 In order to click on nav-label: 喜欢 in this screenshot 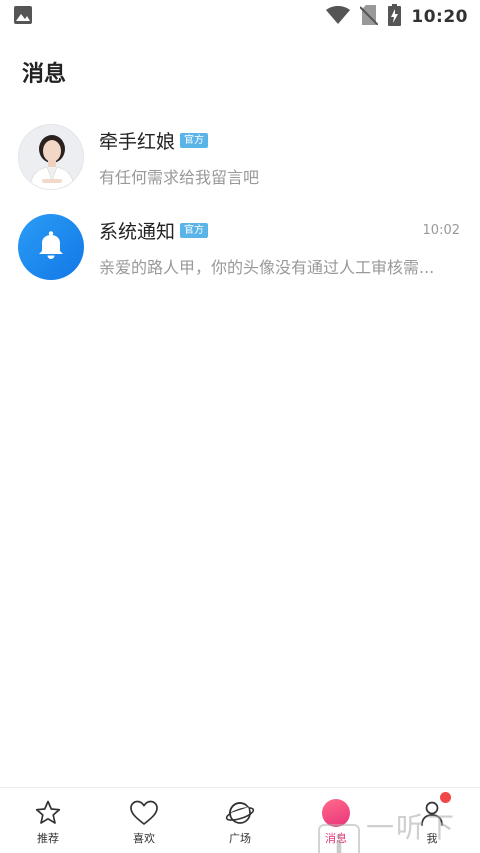, I will do `click(144, 838)`.